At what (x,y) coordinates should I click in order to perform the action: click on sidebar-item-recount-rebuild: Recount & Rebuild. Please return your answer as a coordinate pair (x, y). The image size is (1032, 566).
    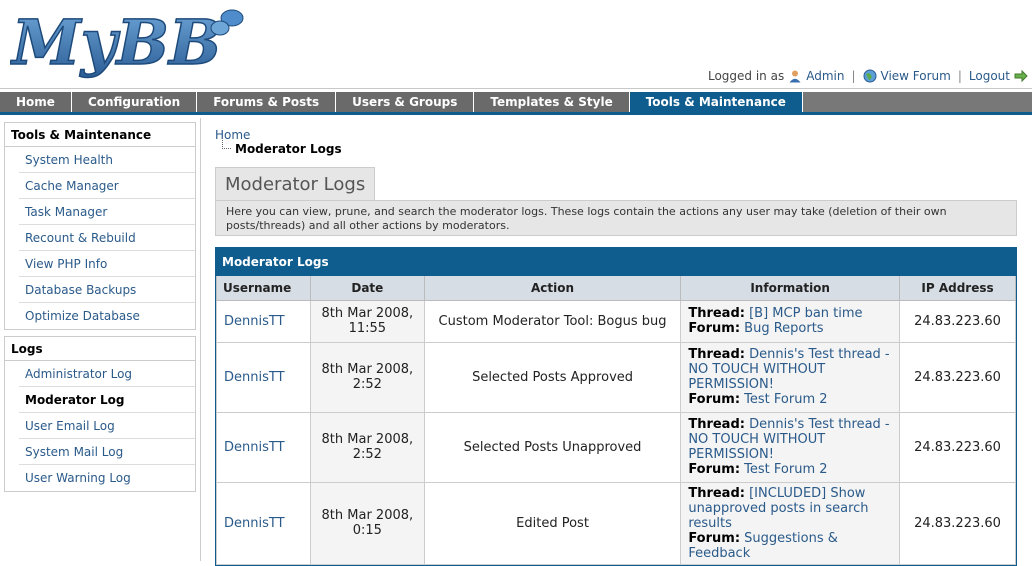
    Looking at the image, I should click on (107, 238).